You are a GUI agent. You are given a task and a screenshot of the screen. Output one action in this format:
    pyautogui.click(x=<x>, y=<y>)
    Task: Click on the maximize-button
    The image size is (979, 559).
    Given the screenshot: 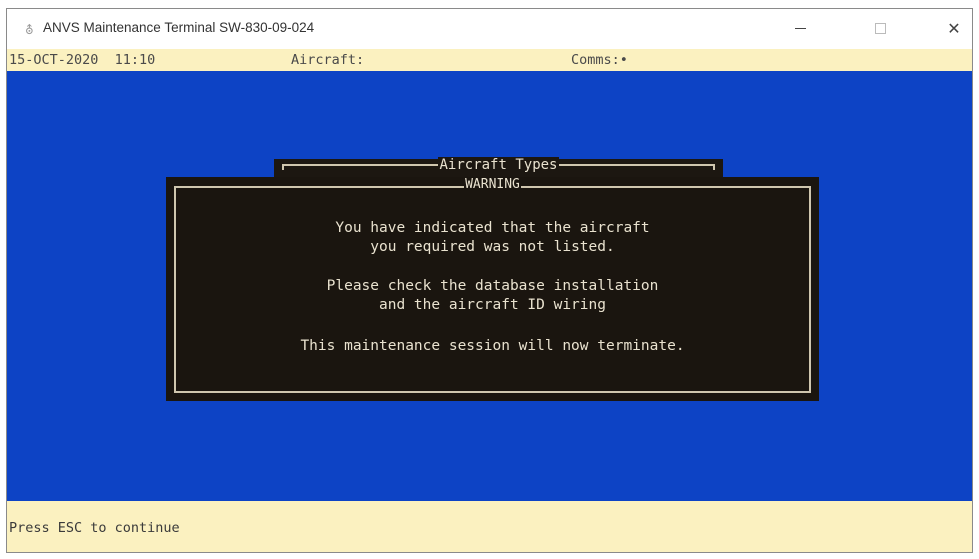 What is the action you would take?
    pyautogui.click(x=880, y=28)
    